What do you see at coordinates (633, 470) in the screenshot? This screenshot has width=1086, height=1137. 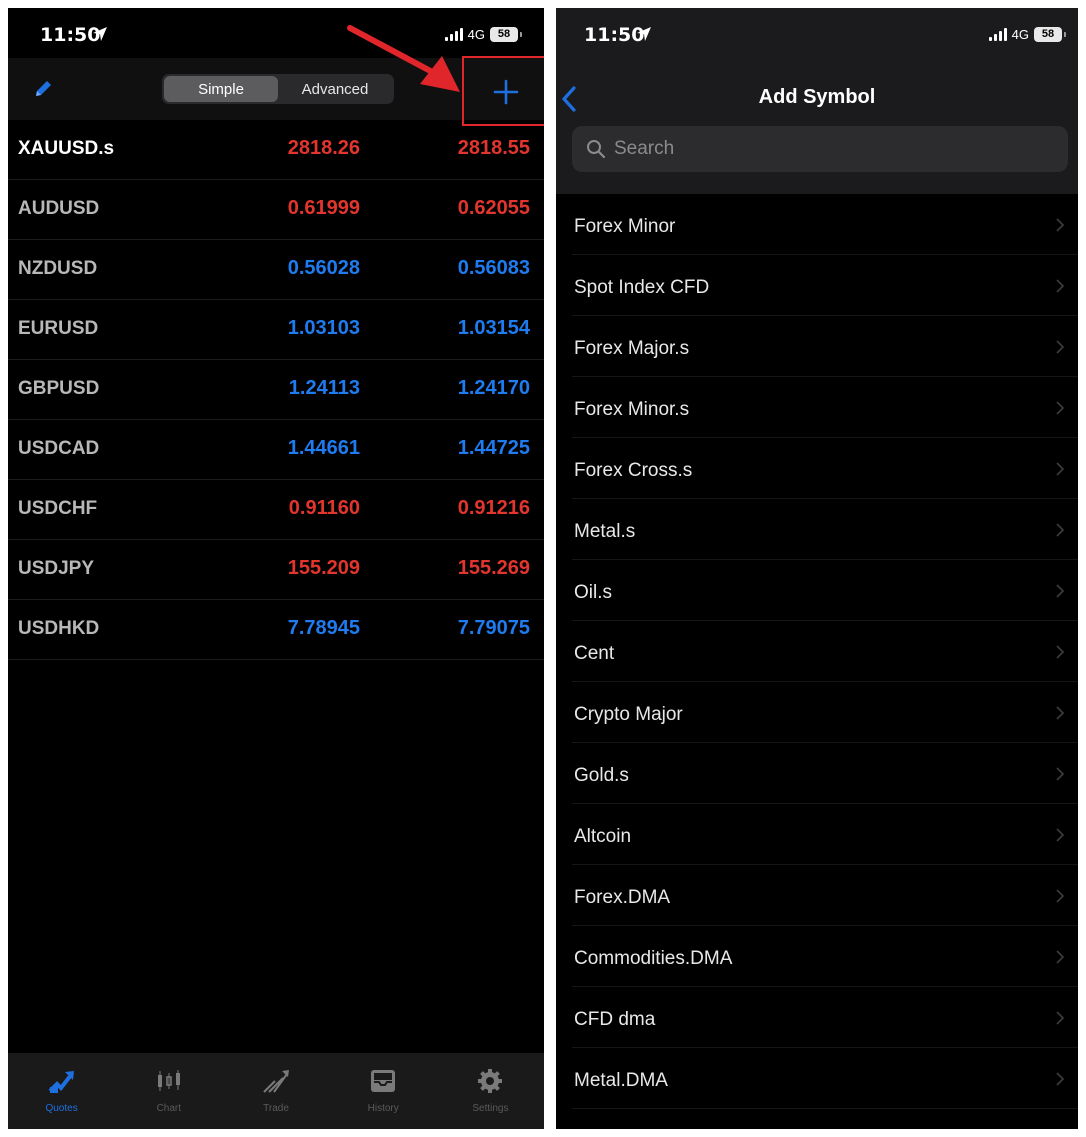 I see `symbol-group-label: Forex Cross.s` at bounding box center [633, 470].